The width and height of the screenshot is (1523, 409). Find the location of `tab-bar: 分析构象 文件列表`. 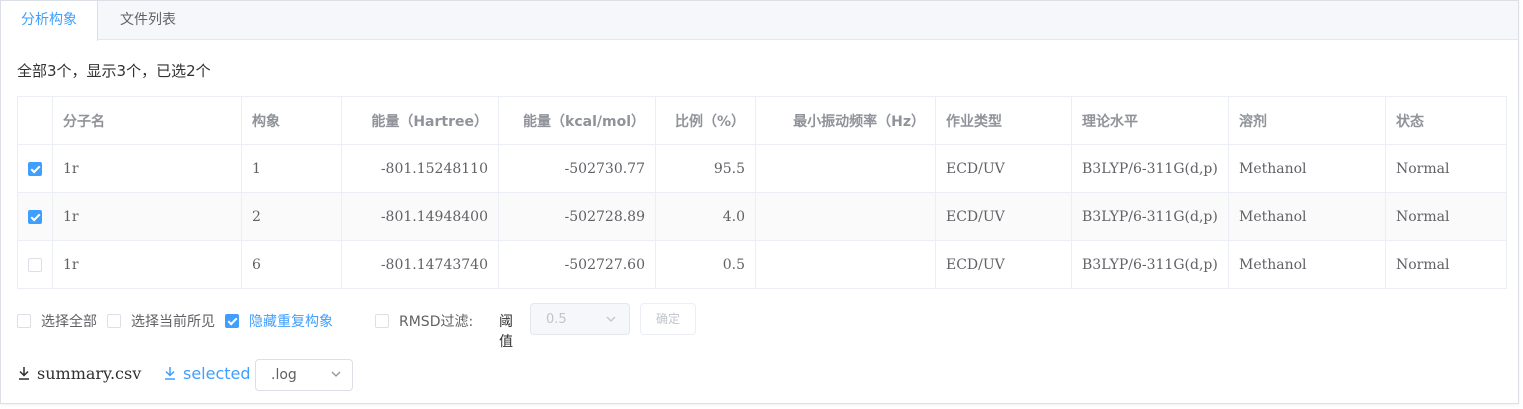

tab-bar: 分析构象 文件列表 is located at coordinates (759, 21).